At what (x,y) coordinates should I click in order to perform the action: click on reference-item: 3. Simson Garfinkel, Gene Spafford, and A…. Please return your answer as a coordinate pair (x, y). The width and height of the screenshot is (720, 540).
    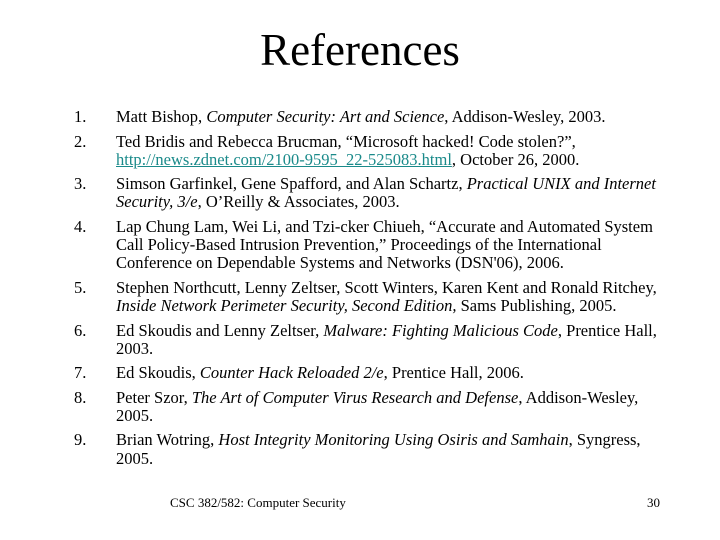
    Looking at the image, I should click on (374, 193).